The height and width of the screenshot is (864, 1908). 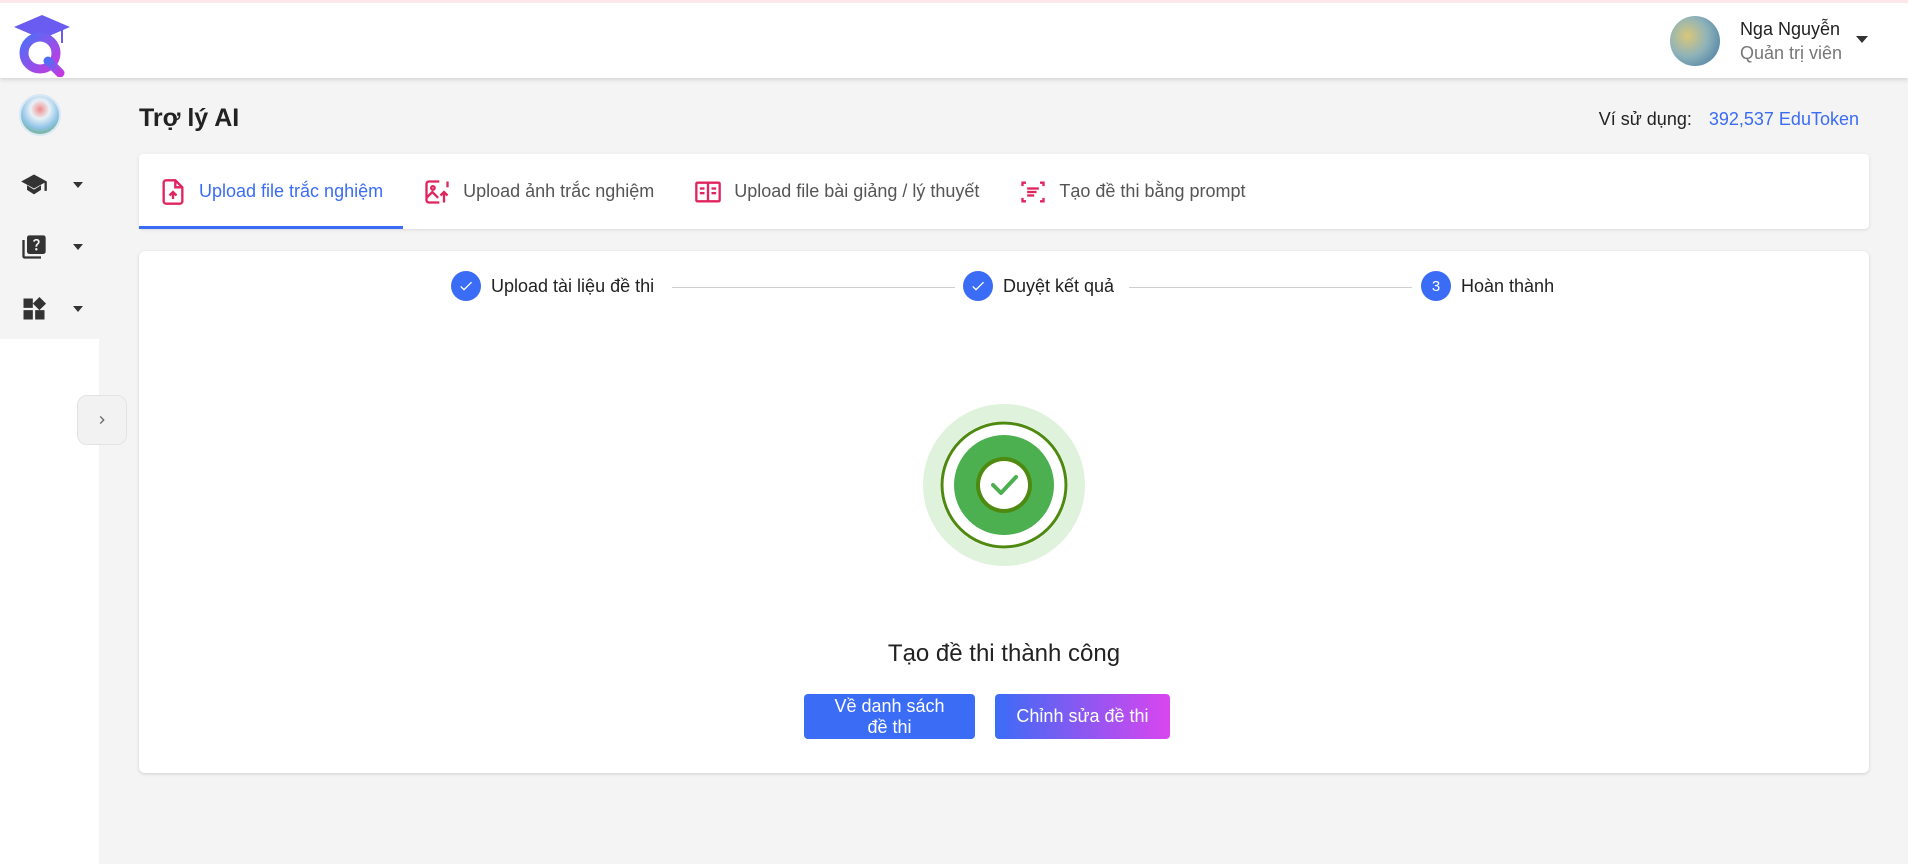 I want to click on step-complete: 3 Hoàn thành, so click(x=1488, y=286).